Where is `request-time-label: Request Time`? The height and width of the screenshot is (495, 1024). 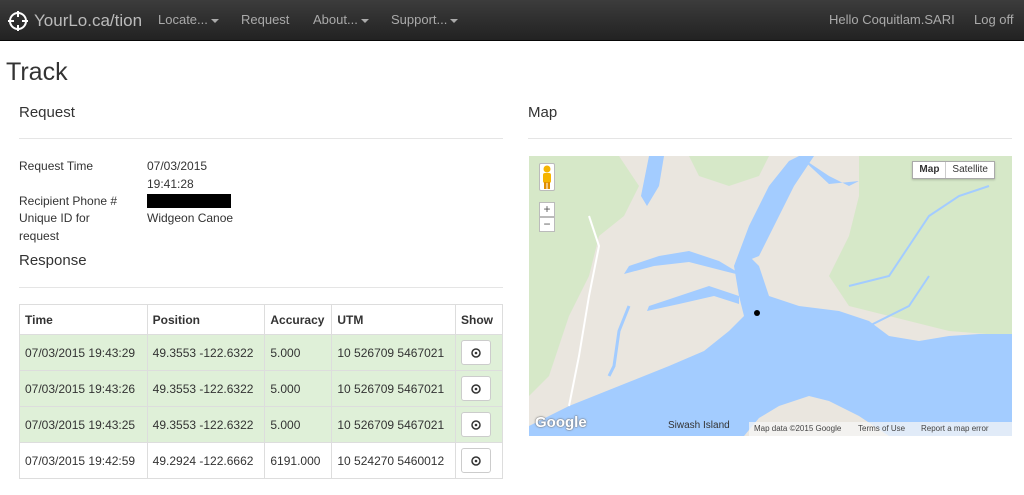
request-time-label: Request Time is located at coordinates (56, 166).